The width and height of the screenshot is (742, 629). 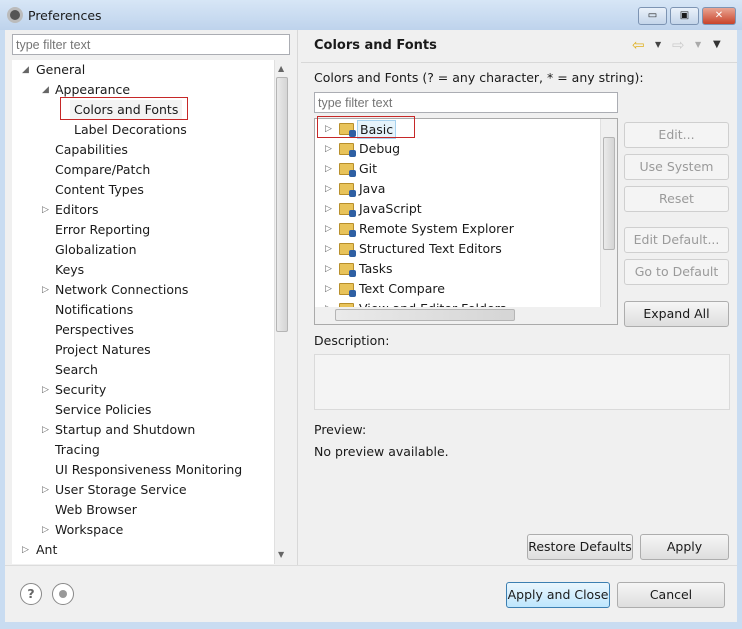 What do you see at coordinates (457, 209) in the screenshot?
I see `color-category-item: ▷ JavaScript` at bounding box center [457, 209].